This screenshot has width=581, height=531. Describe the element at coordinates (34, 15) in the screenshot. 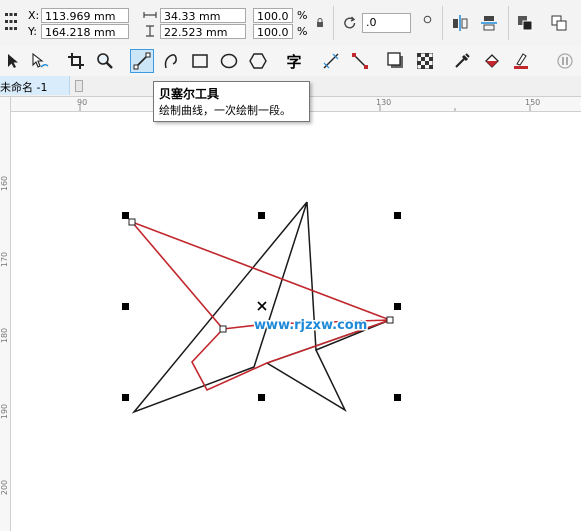

I see `x-label: X:` at that location.